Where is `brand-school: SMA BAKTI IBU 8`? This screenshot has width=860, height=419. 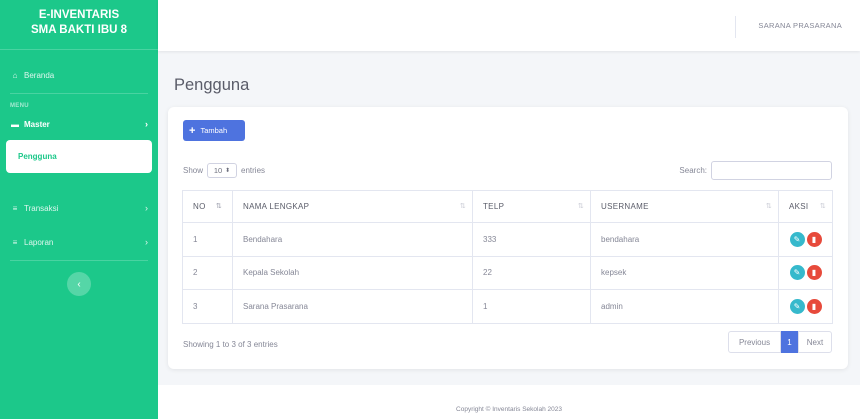
brand-school: SMA BAKTI IBU 8 is located at coordinates (79, 30).